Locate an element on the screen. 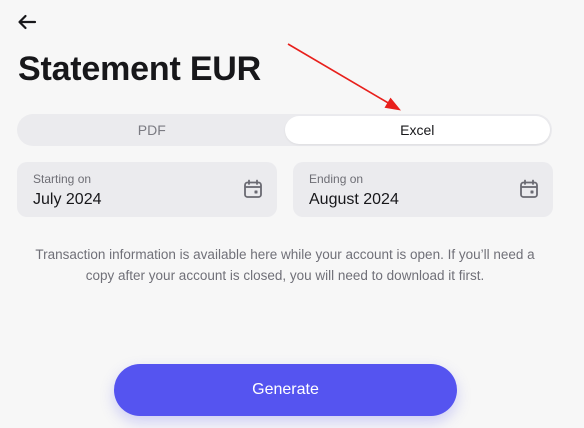 This screenshot has height=428, width=584. format-toggle: PDF Excel is located at coordinates (284, 130).